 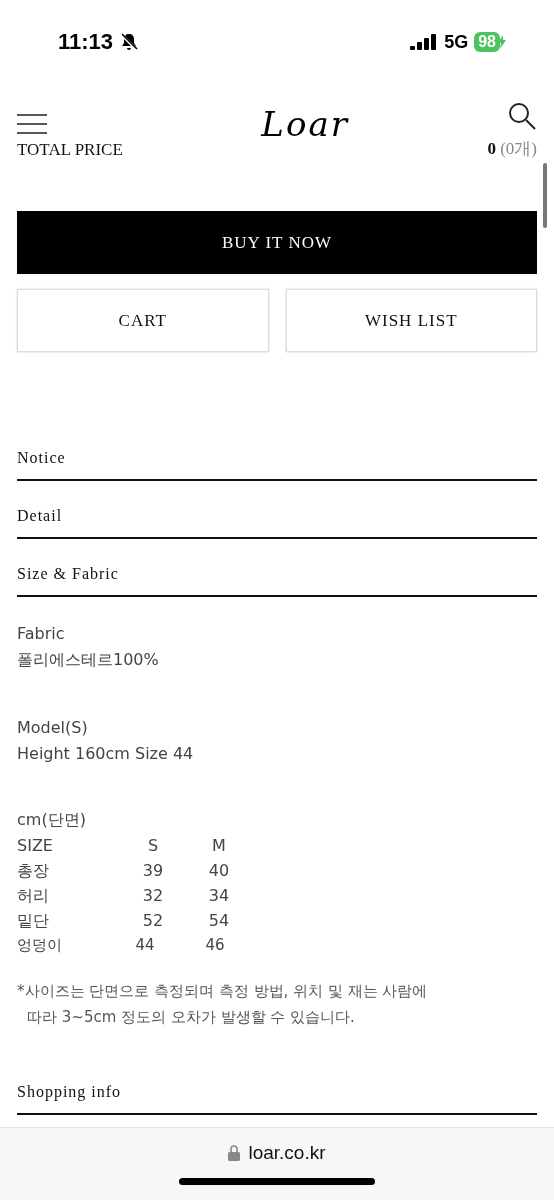 What do you see at coordinates (223, 991) in the screenshot?
I see `size-note: *사이즈는 단면으로 측정되며 측정 방법, 위치 및 재는 사람에` at bounding box center [223, 991].